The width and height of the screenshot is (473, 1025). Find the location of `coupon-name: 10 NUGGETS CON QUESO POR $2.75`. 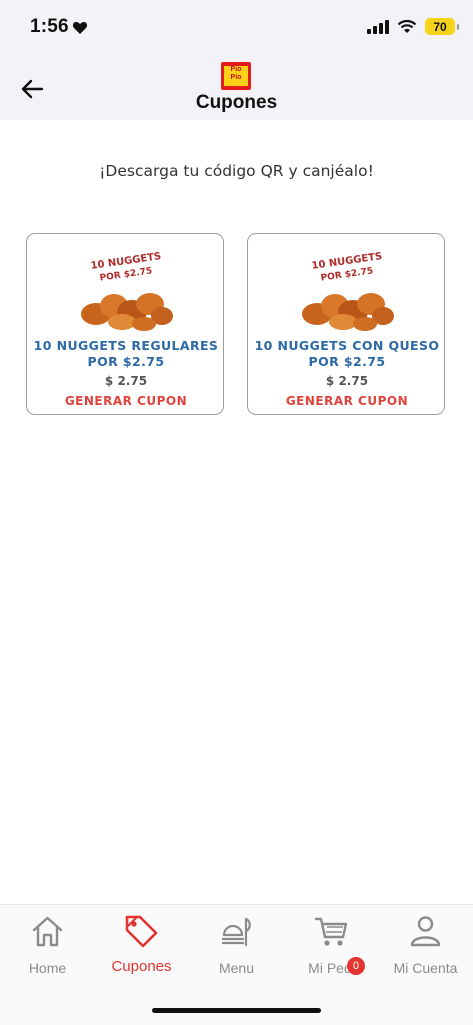

coupon-name: 10 NUGGETS CON QUESO POR $2.75 is located at coordinates (347, 353).